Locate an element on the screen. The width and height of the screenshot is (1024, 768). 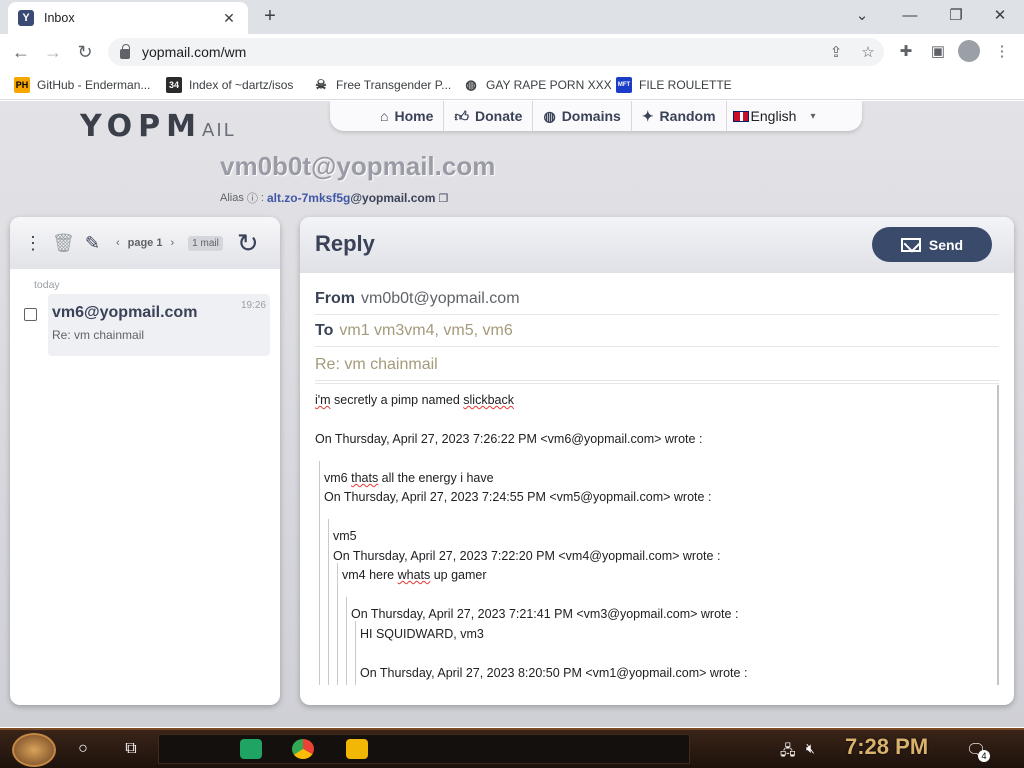
chevron-down-icon: ▾ is located at coordinates (813, 116).